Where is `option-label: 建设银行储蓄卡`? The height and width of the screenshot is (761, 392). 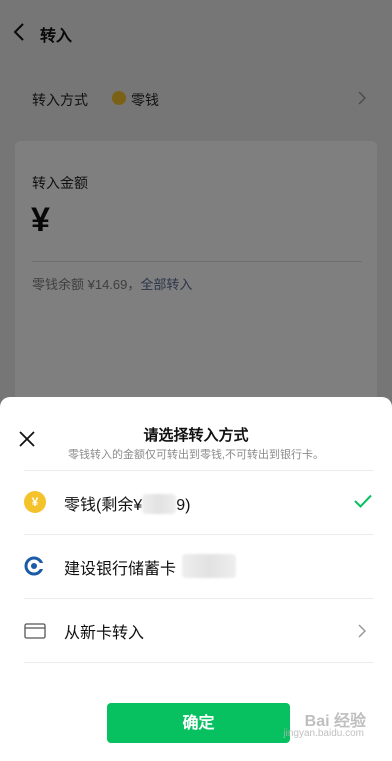
option-label: 建设银行储蓄卡 is located at coordinates (120, 569).